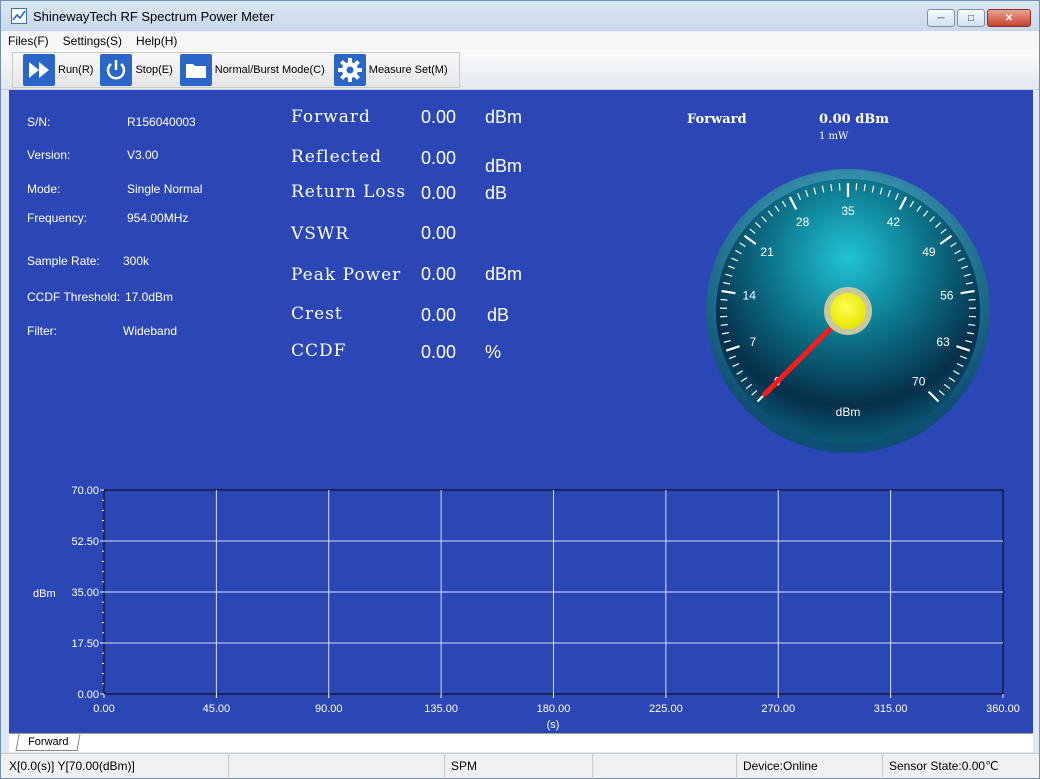 The height and width of the screenshot is (779, 1040). What do you see at coordinates (854, 119) in the screenshot?
I see `gauge-value-text: 0.00 dBm` at bounding box center [854, 119].